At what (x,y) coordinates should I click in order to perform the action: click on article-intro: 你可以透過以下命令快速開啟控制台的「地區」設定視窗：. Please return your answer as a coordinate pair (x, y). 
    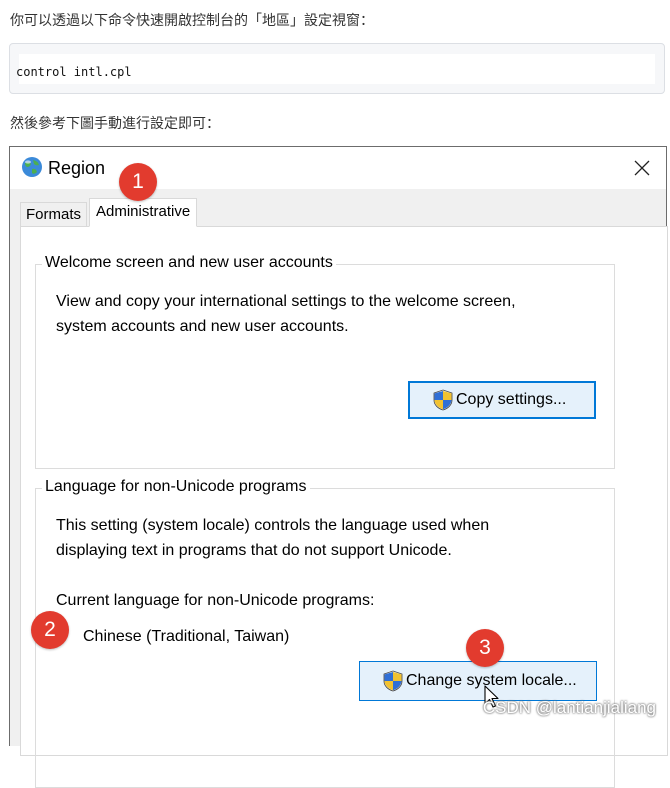
    Looking at the image, I should click on (192, 21).